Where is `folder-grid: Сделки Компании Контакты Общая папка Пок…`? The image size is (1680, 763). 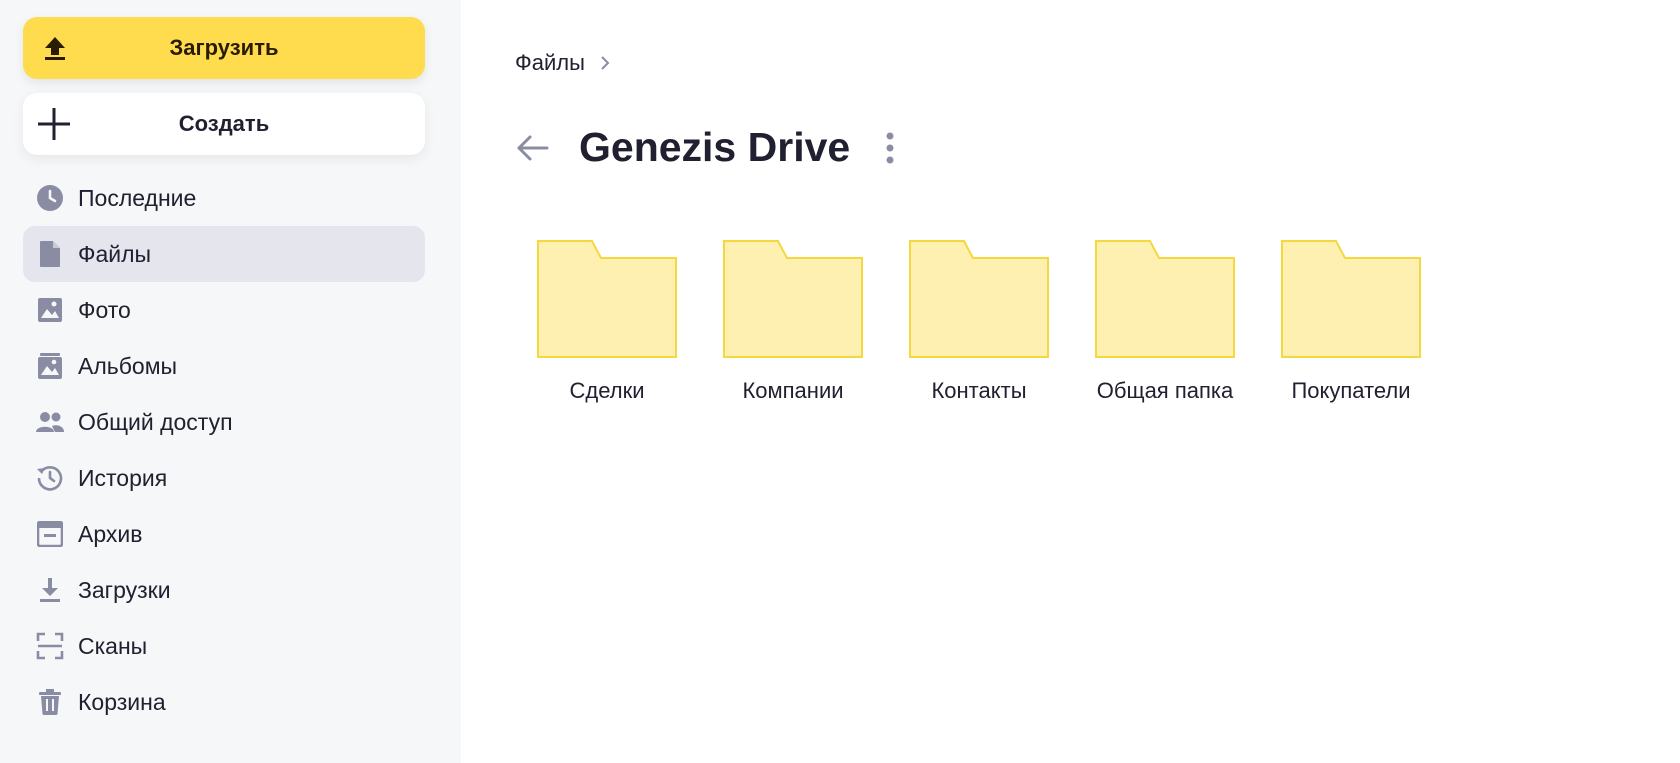
folder-grid: Сделки Компании Контакты Общая папка Пок… is located at coordinates (1002, 322).